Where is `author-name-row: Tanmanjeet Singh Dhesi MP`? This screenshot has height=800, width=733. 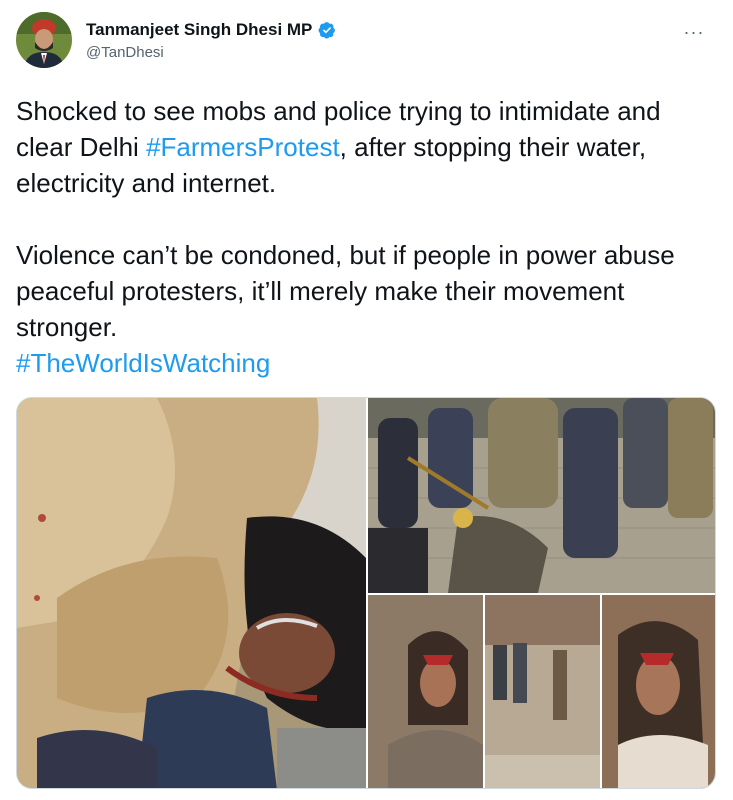
author-name-row: Tanmanjeet Singh Dhesi MP is located at coordinates (211, 30).